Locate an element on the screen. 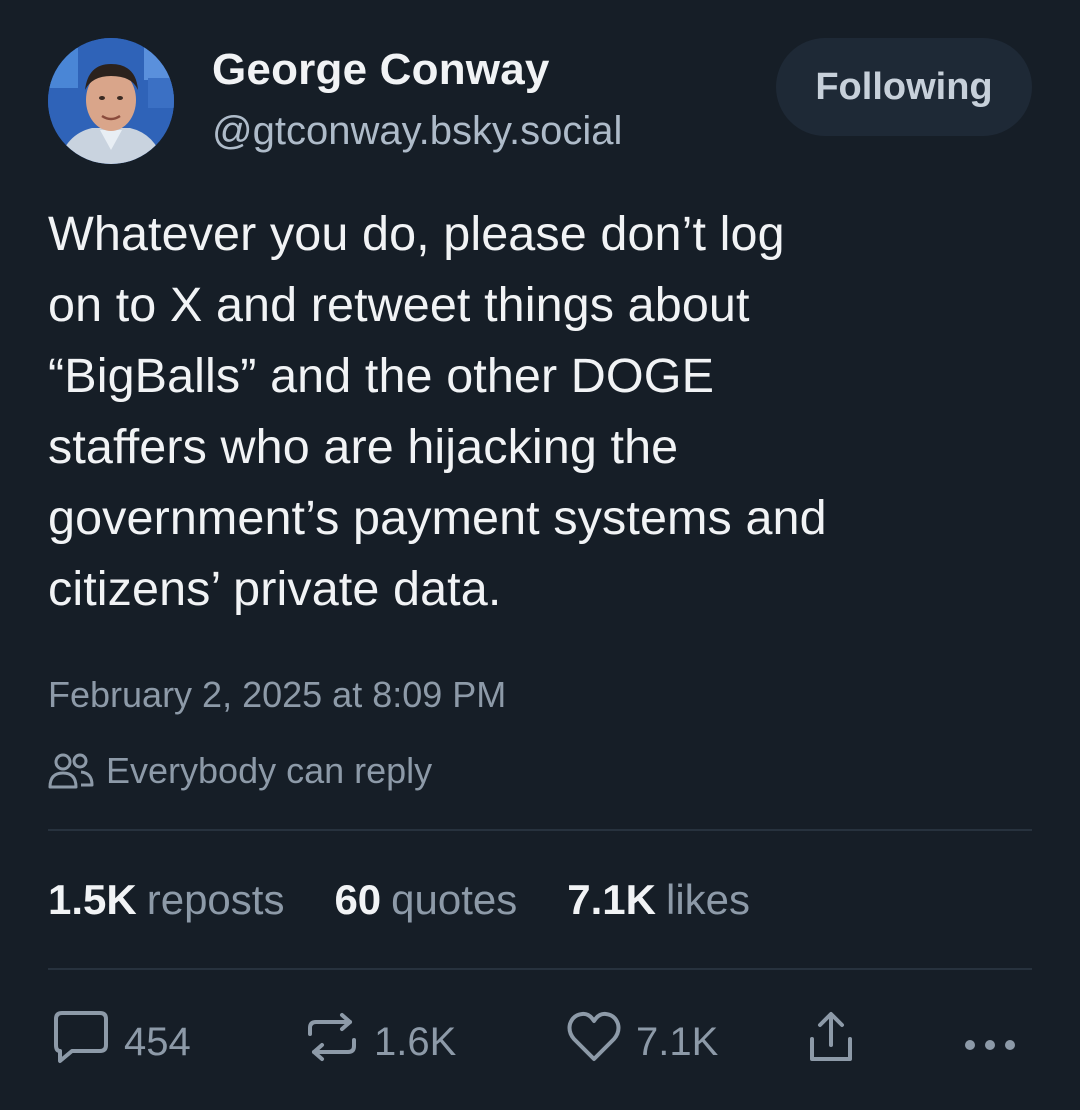  author-display-name: George Conway is located at coordinates (417, 70).